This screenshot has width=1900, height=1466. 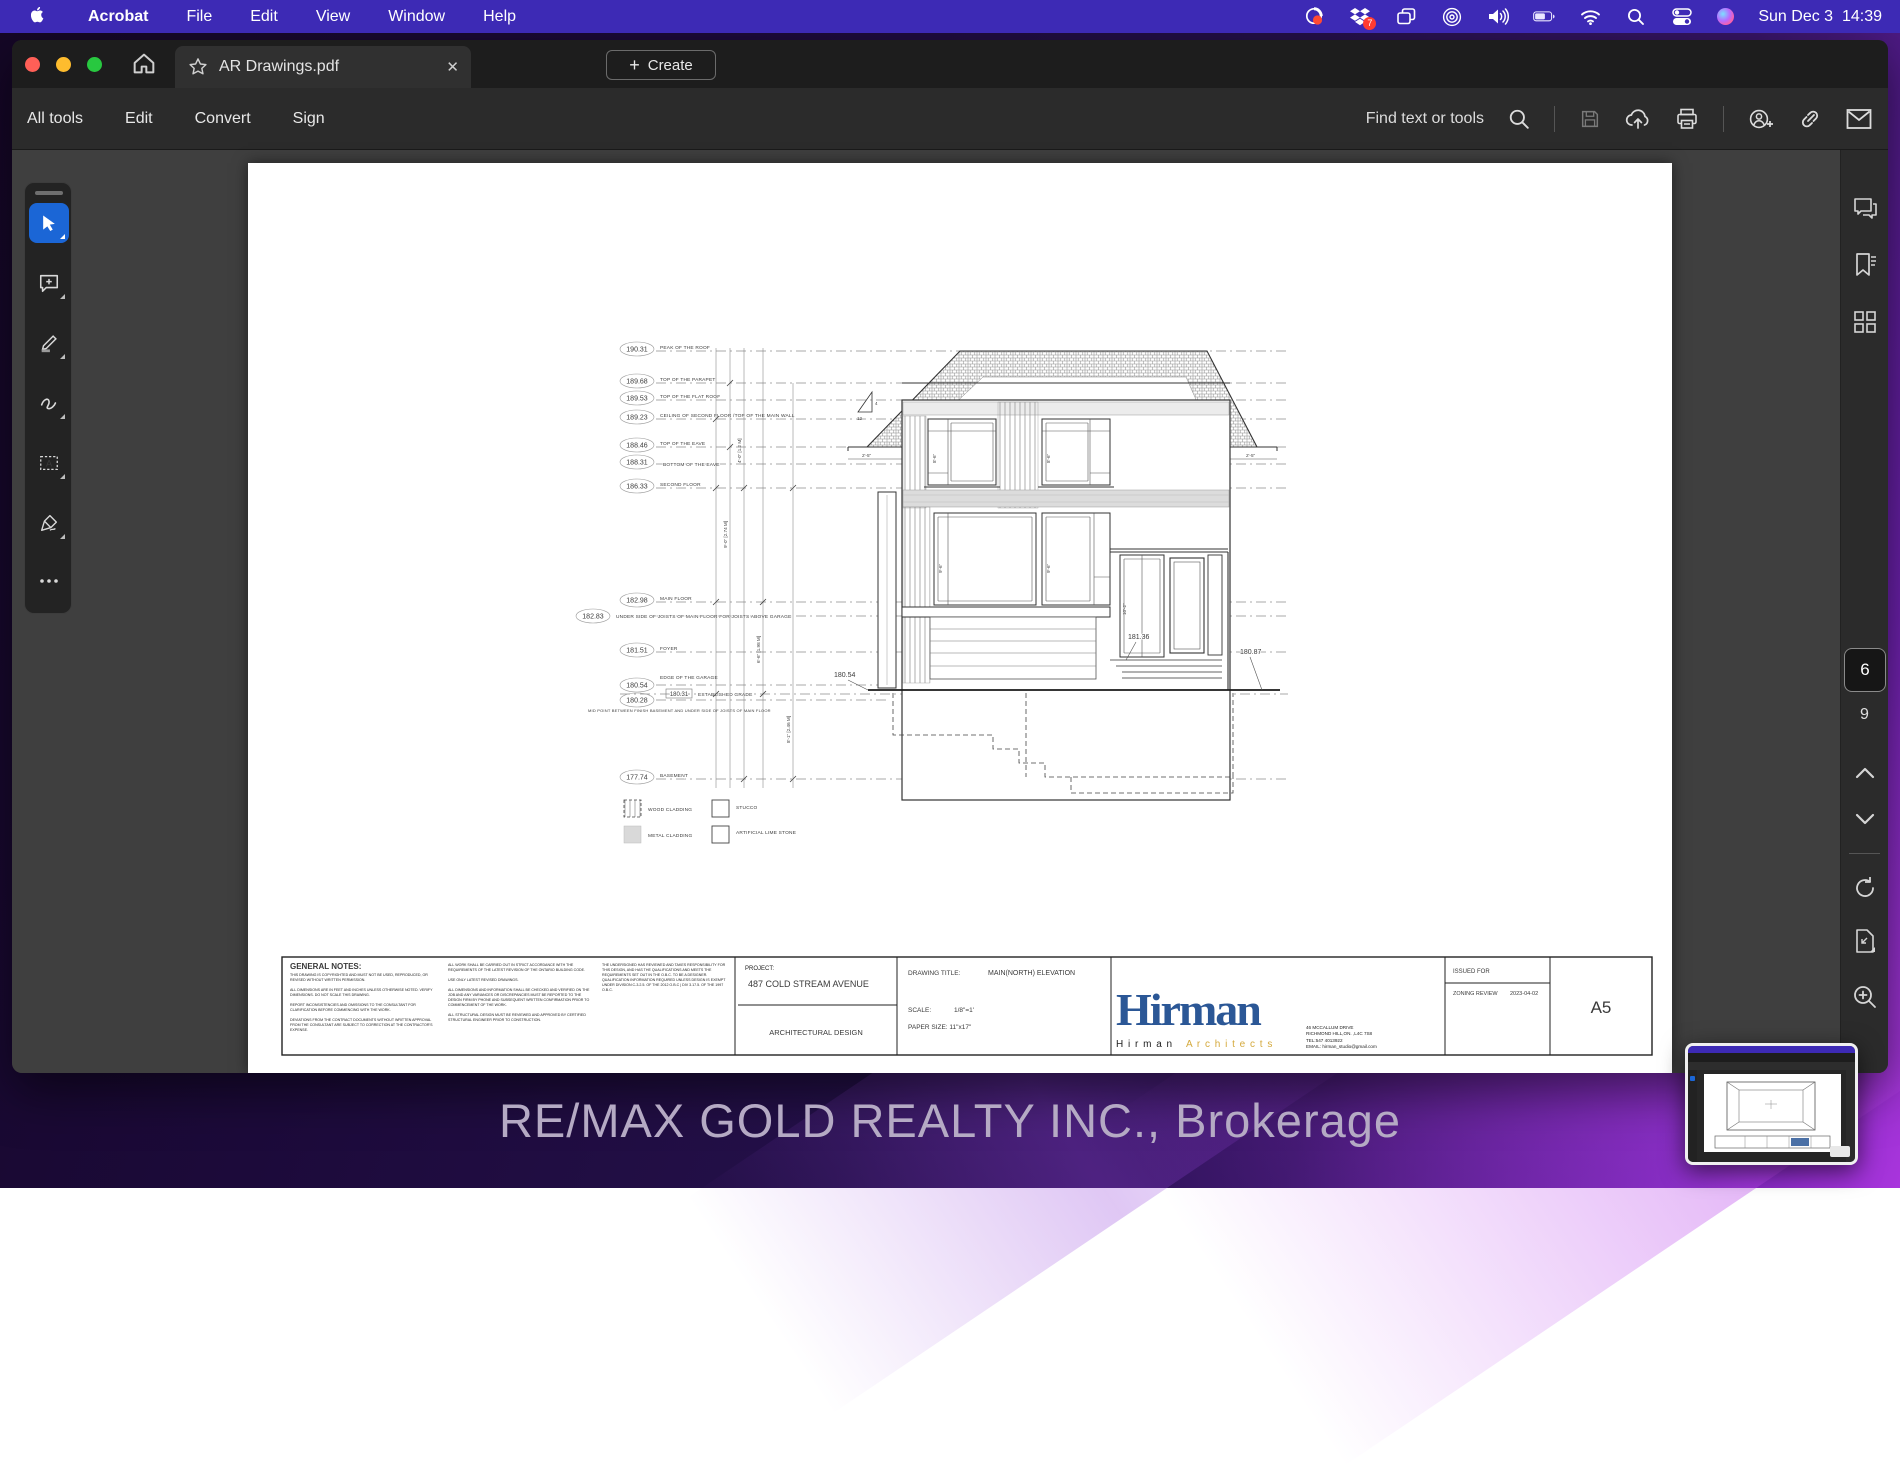 I want to click on apple-menu-icon, so click(x=39, y=16).